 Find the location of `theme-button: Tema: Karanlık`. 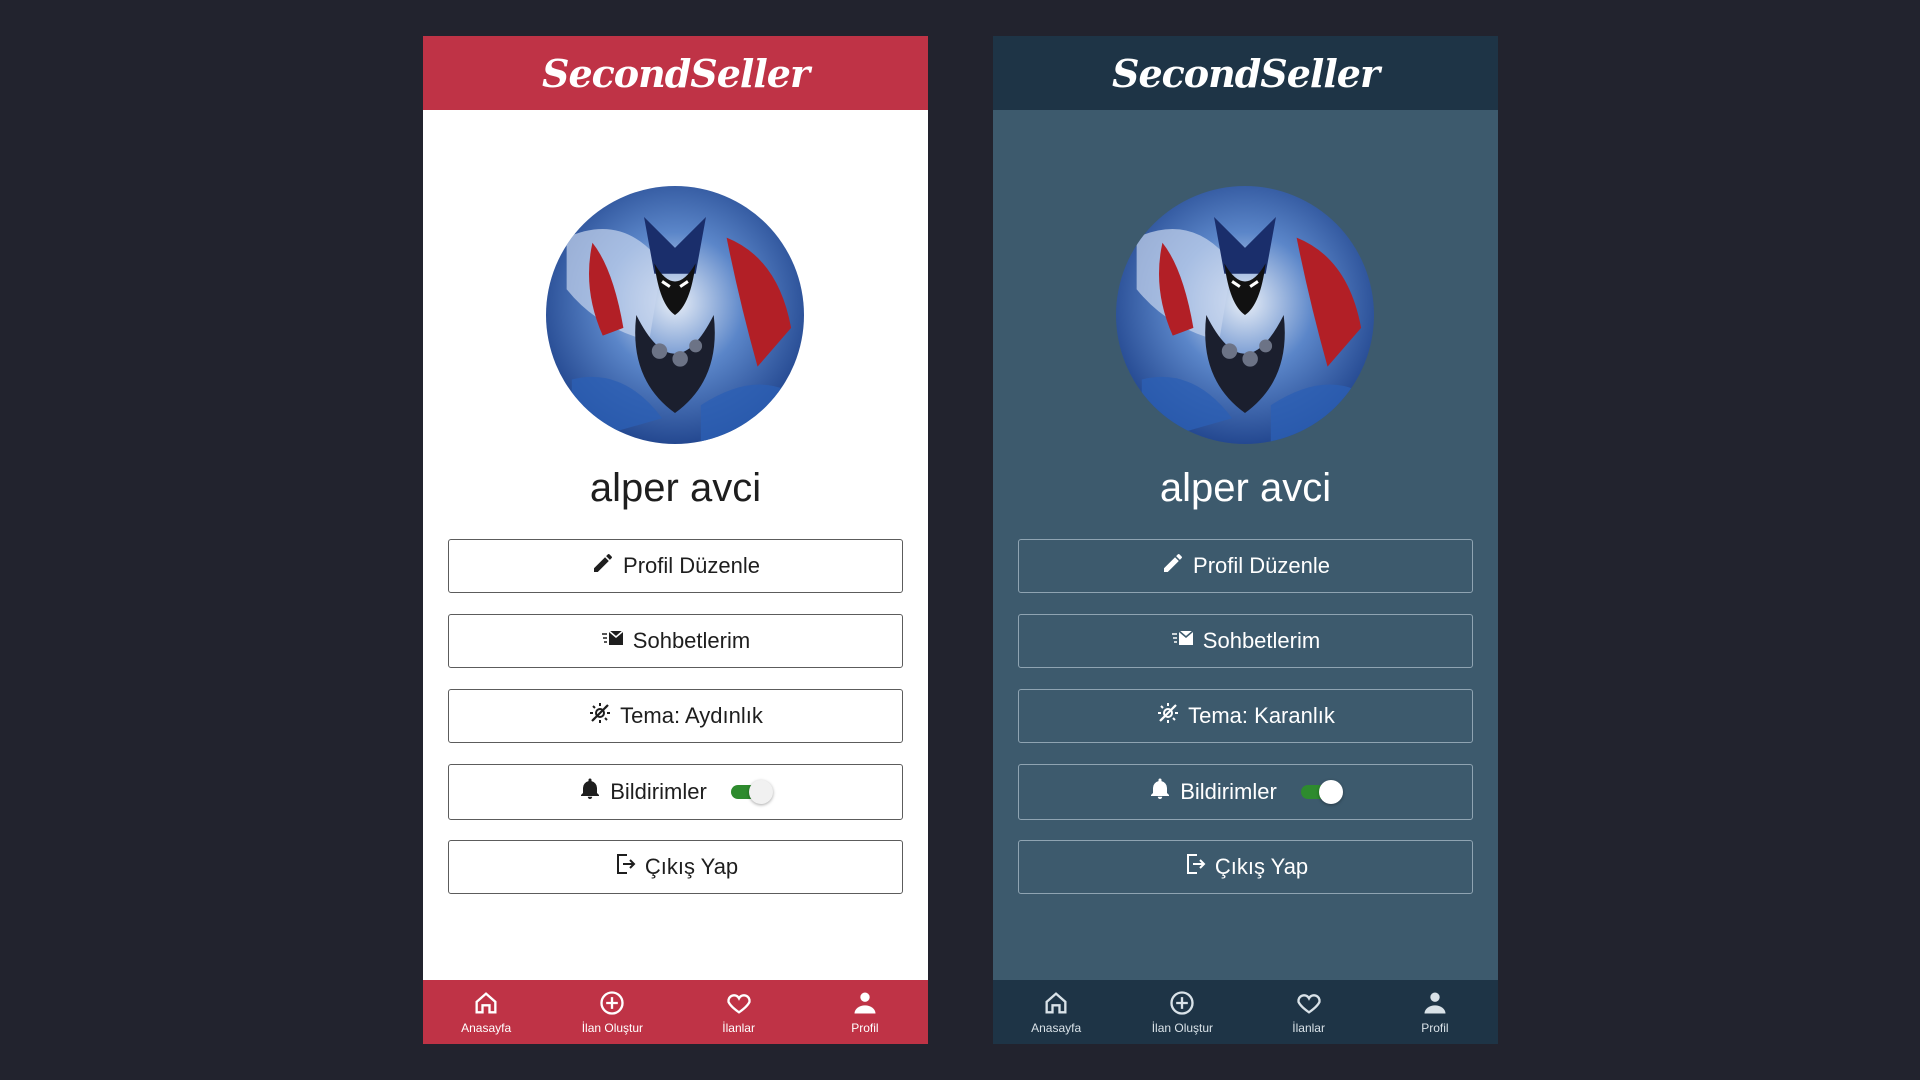

theme-button: Tema: Karanlık is located at coordinates (1245, 716).